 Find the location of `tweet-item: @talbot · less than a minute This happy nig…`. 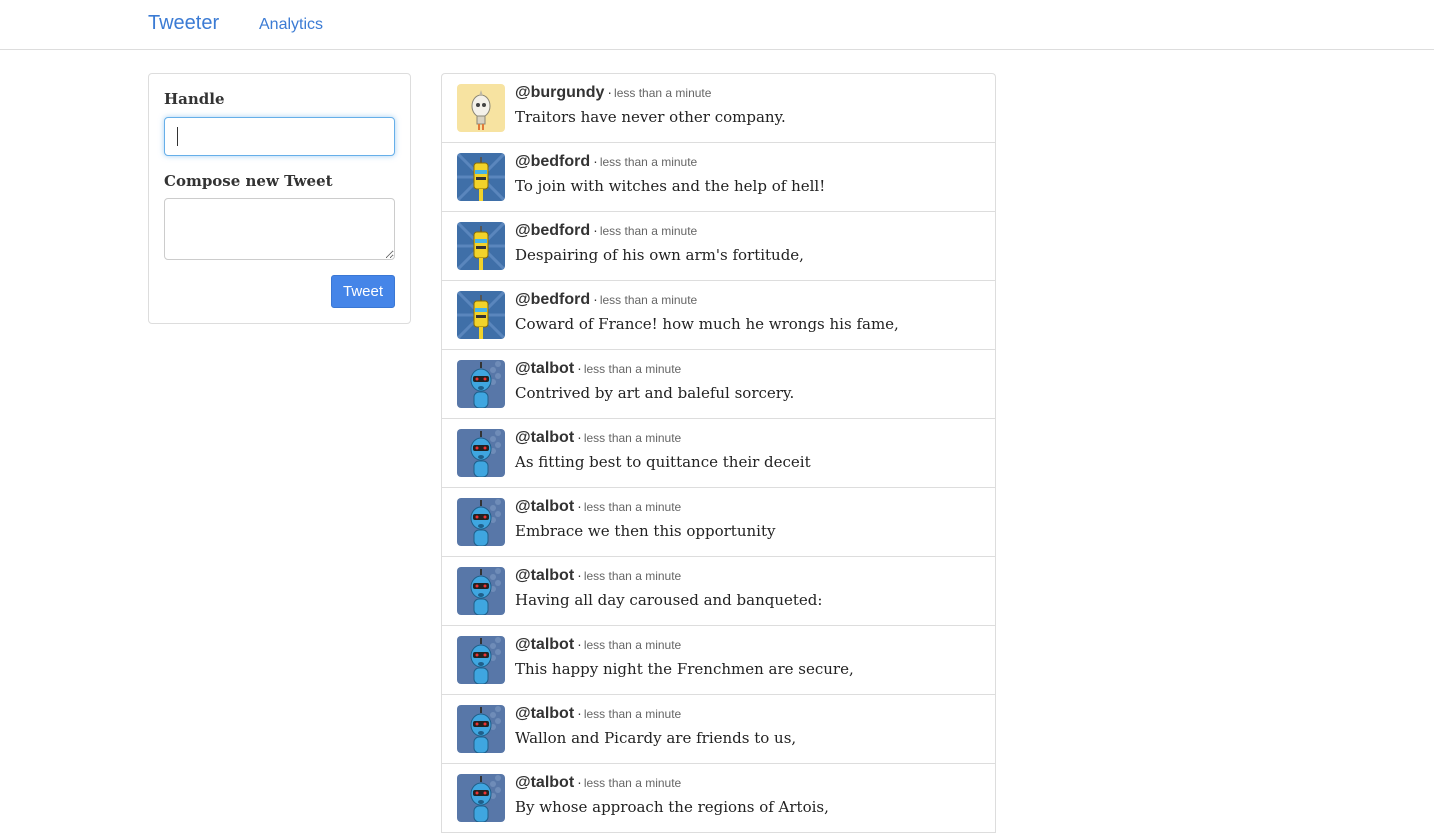

tweet-item: @talbot · less than a minute This happy nig… is located at coordinates (718, 660).